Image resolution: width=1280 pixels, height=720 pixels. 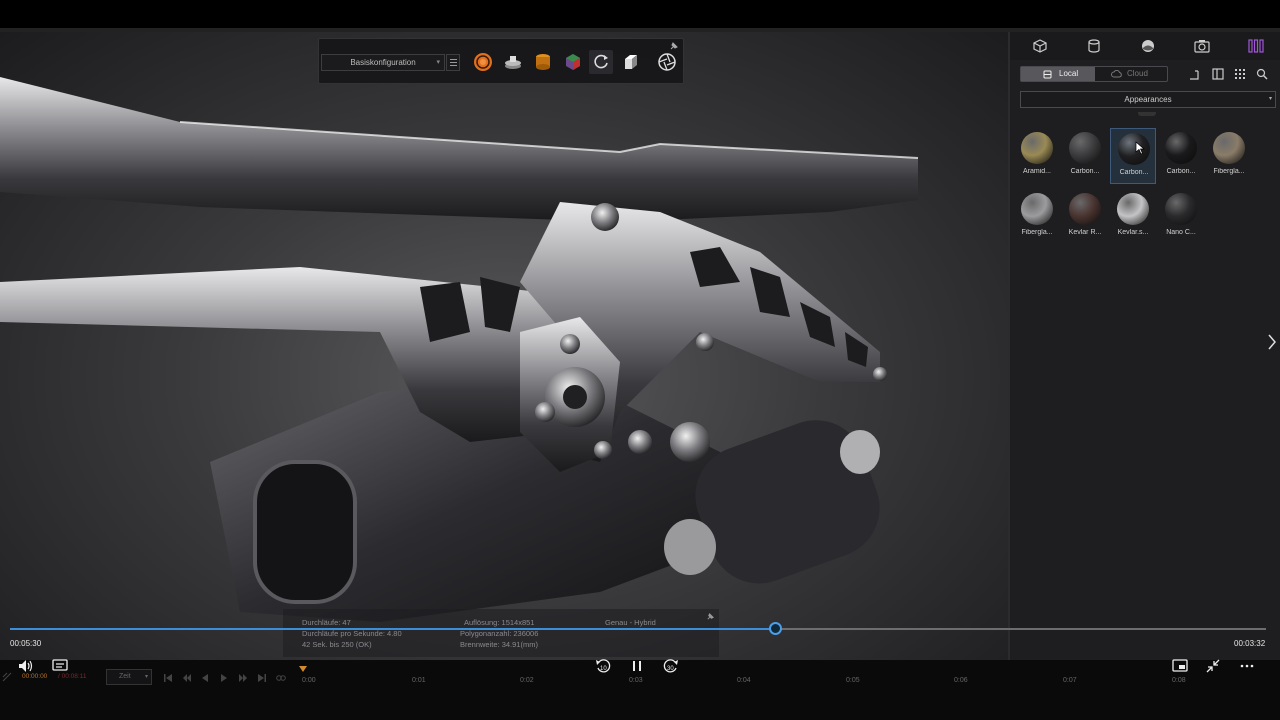 I want to click on more-options-icon, so click(x=1247, y=666).